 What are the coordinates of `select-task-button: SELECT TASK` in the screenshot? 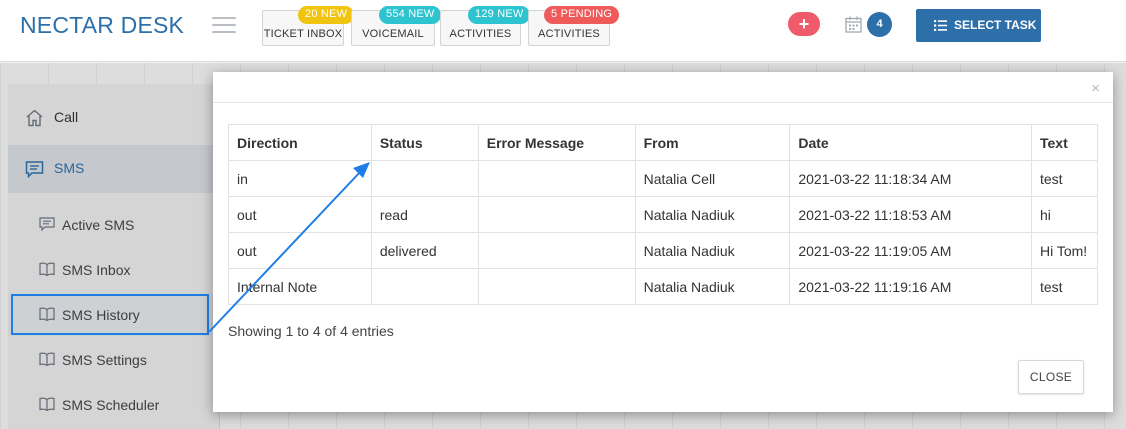 It's located at (978, 25).